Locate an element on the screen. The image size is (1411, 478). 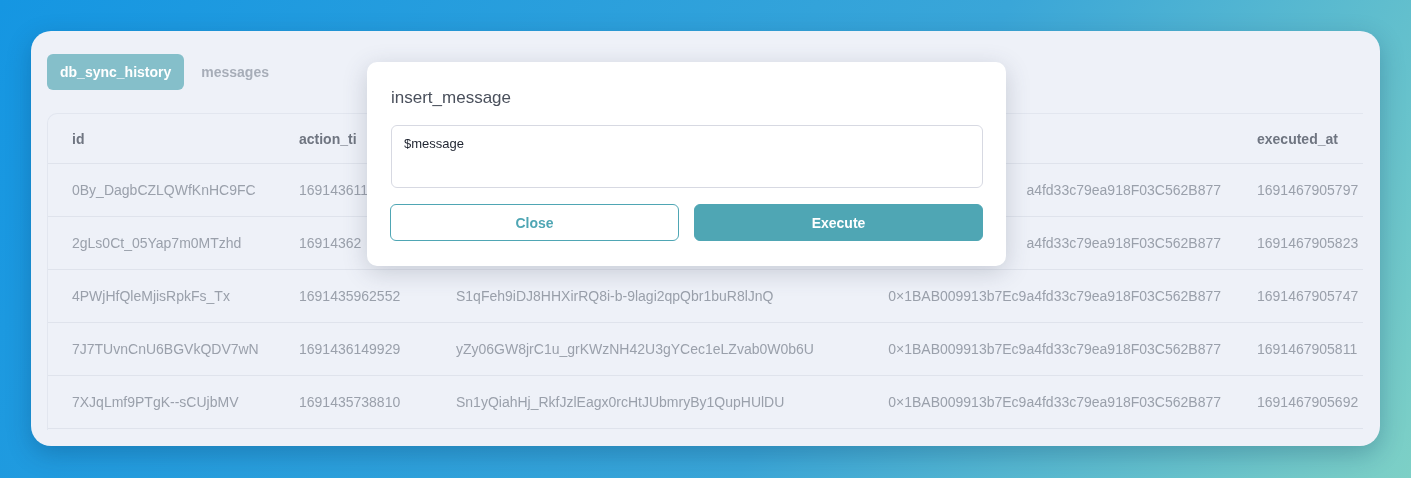
table-cell-text: 7J7TUvnCnU6BGVkQDV7wN is located at coordinates (165, 349).